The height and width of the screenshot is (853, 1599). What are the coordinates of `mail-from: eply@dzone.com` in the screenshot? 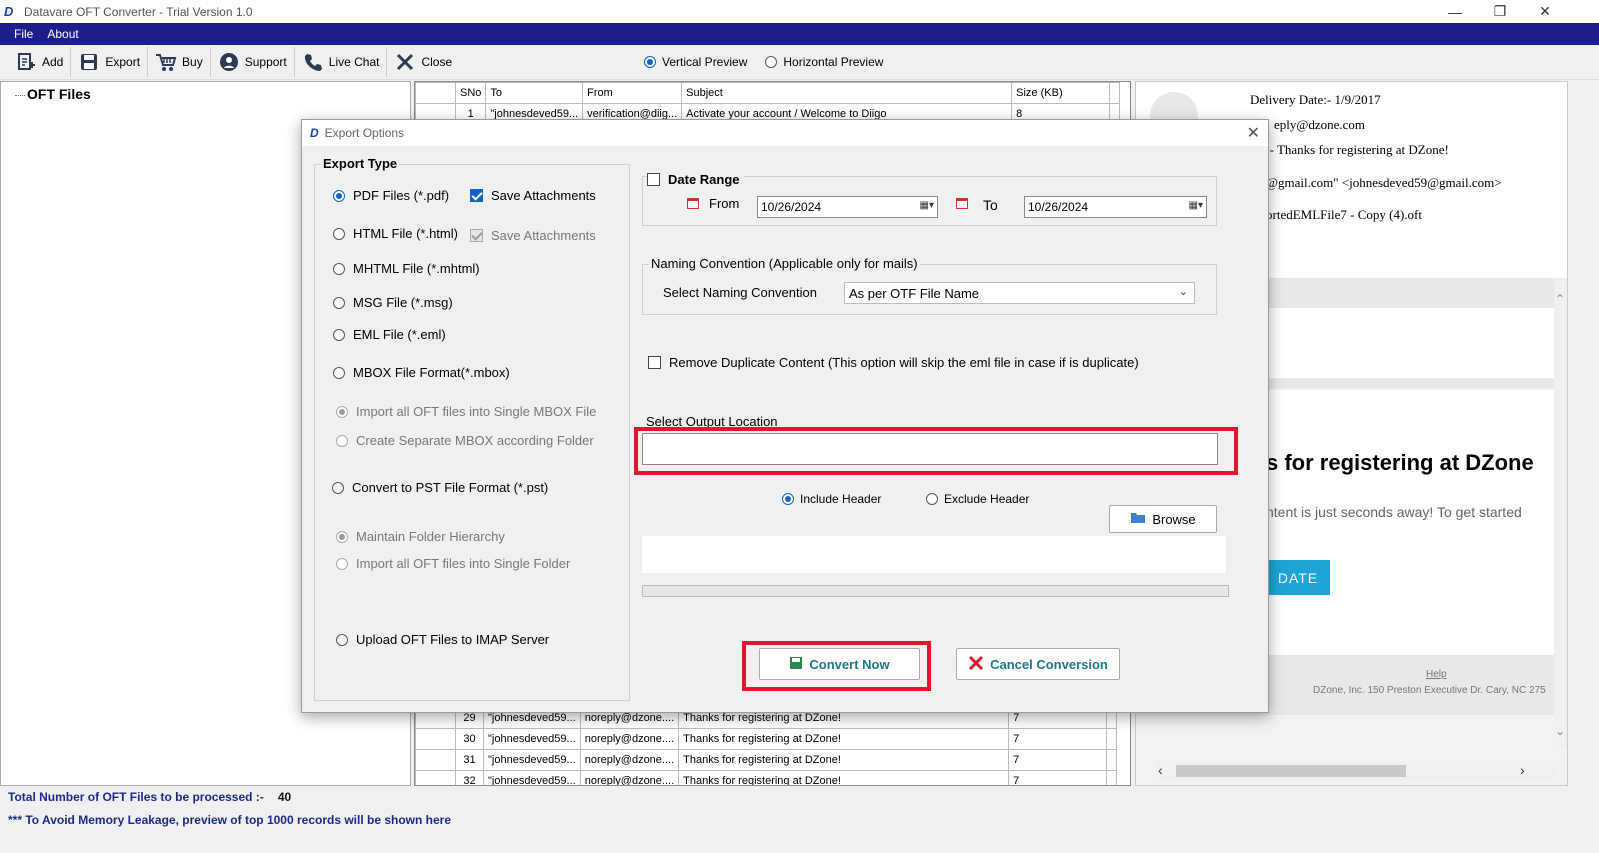 It's located at (1320, 124).